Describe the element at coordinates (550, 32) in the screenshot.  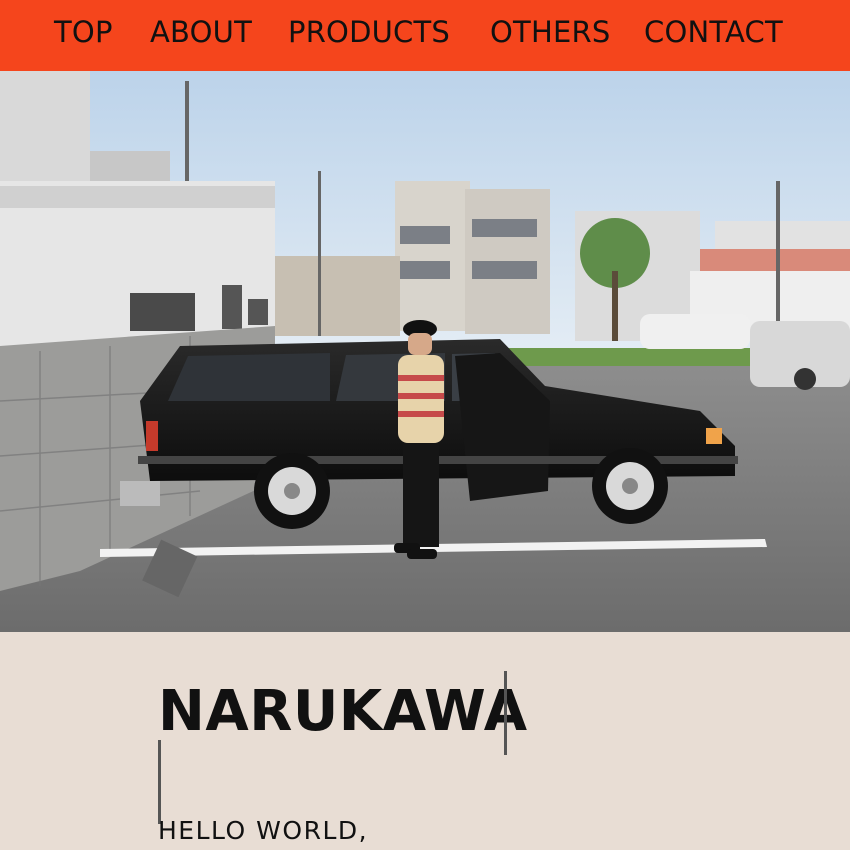
I see `nav-link-others: OTHERS` at that location.